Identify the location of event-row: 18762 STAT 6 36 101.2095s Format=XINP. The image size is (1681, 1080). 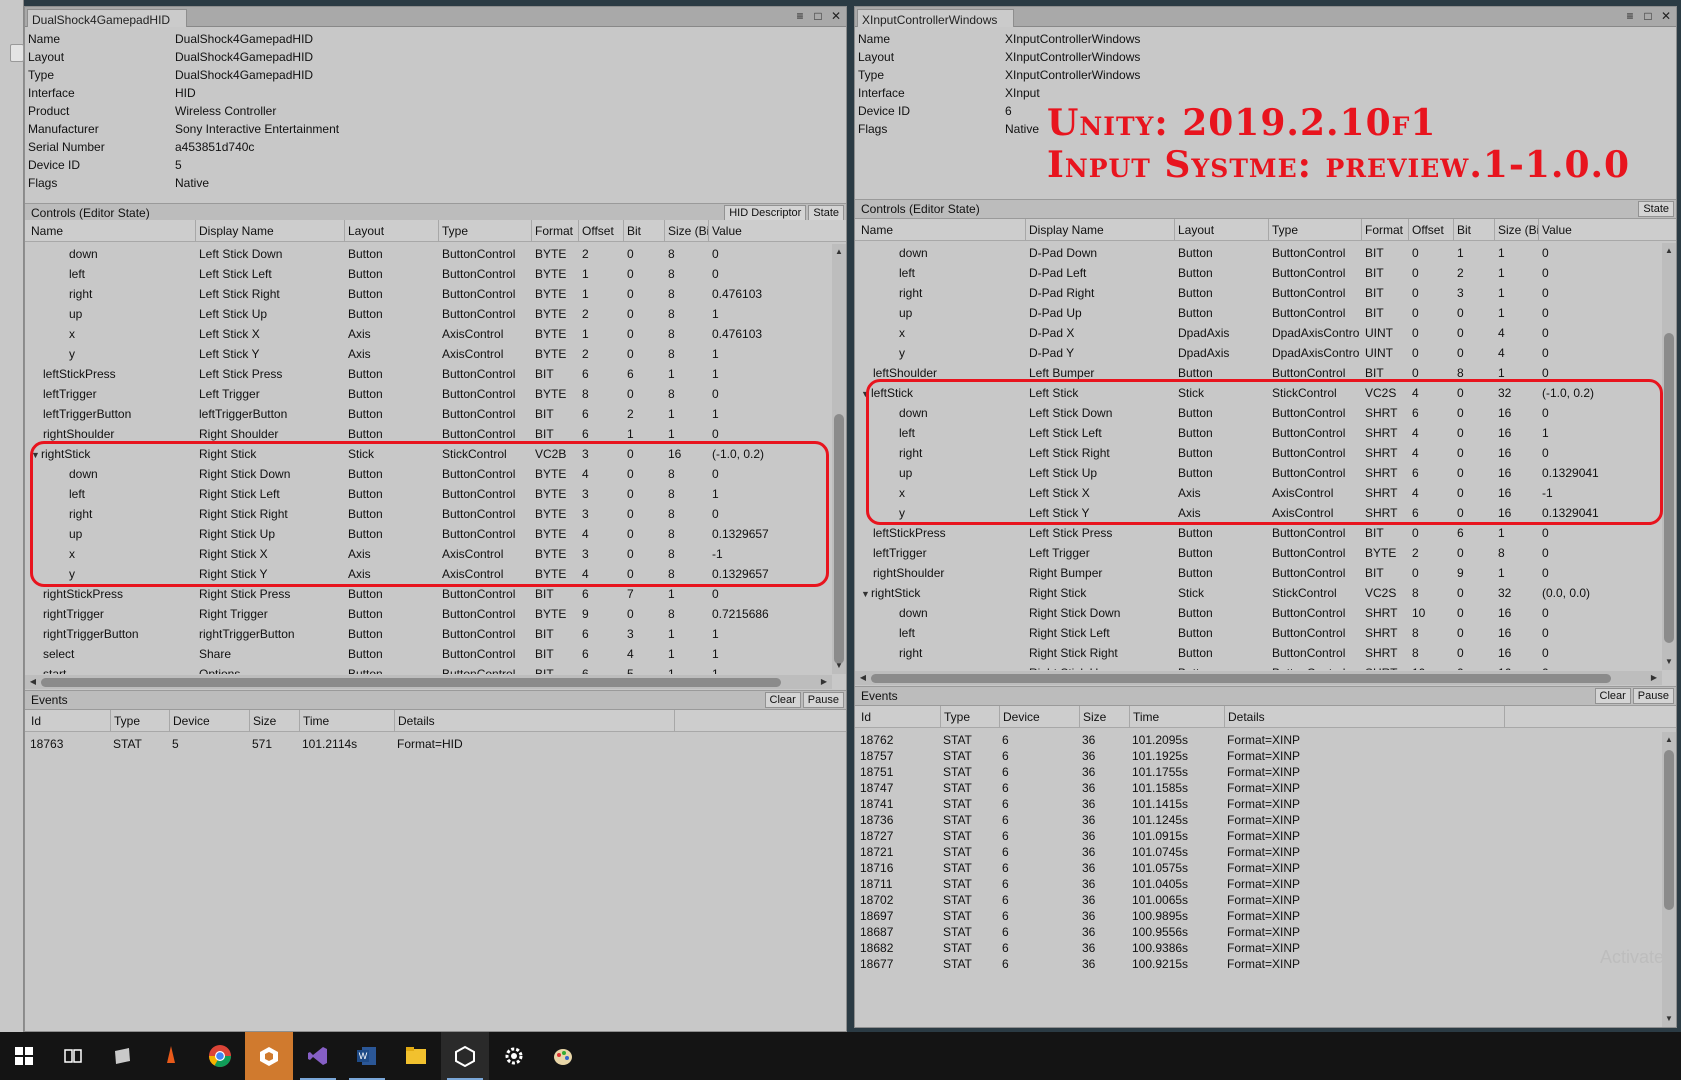
(1258, 740).